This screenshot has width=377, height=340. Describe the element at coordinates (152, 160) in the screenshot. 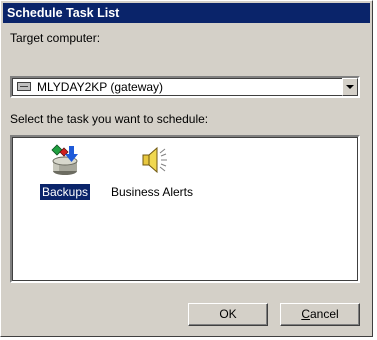

I see `speaker-alert-icon` at that location.